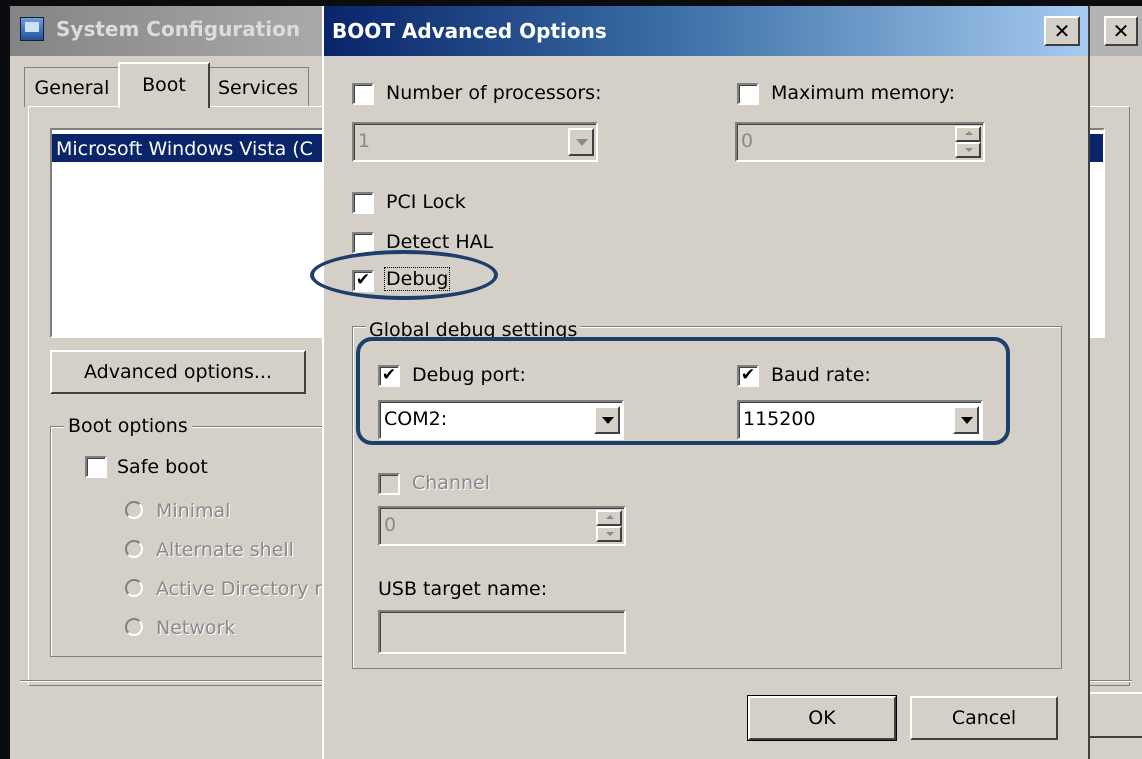 The height and width of the screenshot is (759, 1142). What do you see at coordinates (390, 525) in the screenshot?
I see `channel-value: 0` at bounding box center [390, 525].